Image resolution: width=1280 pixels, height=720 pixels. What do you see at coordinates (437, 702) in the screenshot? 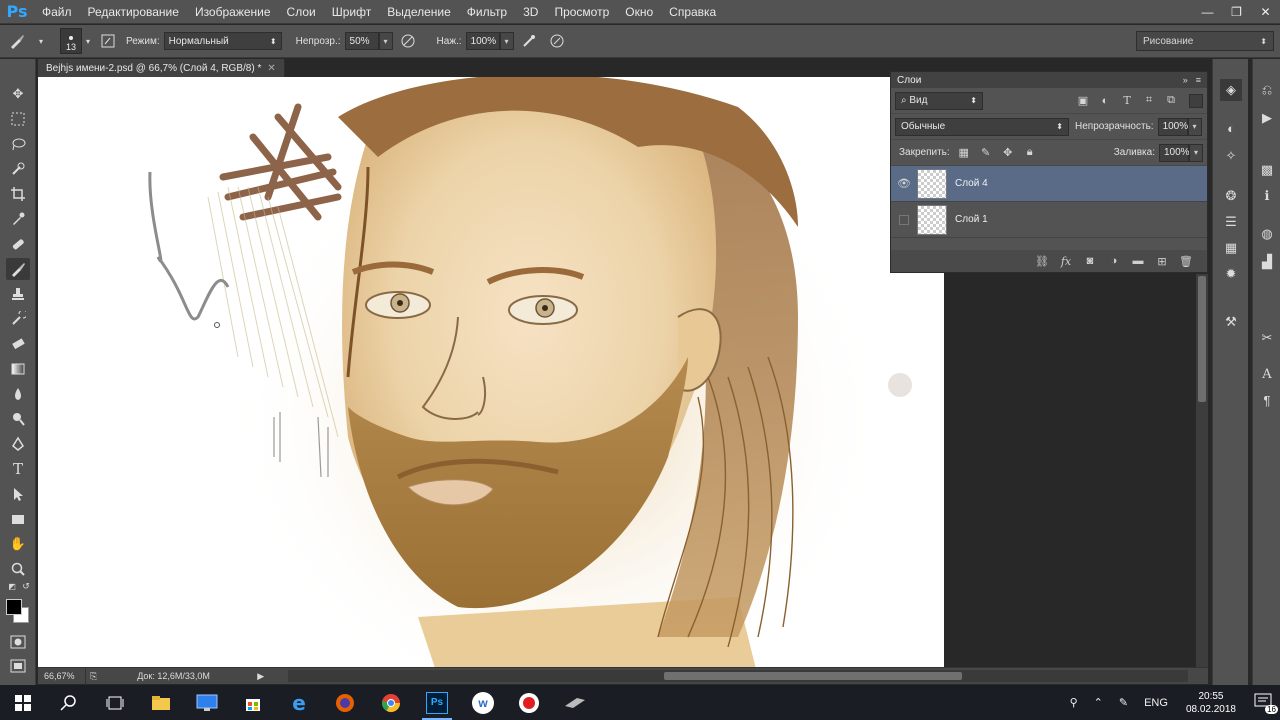
I see `photoshop-taskbar-icon: Ps` at bounding box center [437, 702].